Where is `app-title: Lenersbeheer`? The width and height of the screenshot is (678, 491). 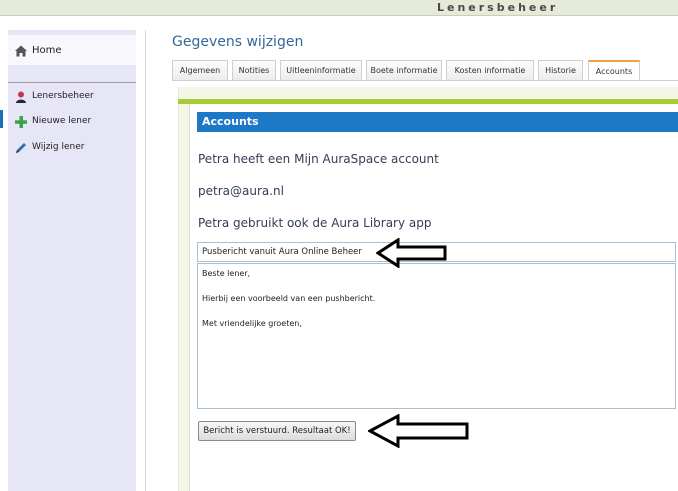
app-title: Lenersbeheer is located at coordinates (498, 7).